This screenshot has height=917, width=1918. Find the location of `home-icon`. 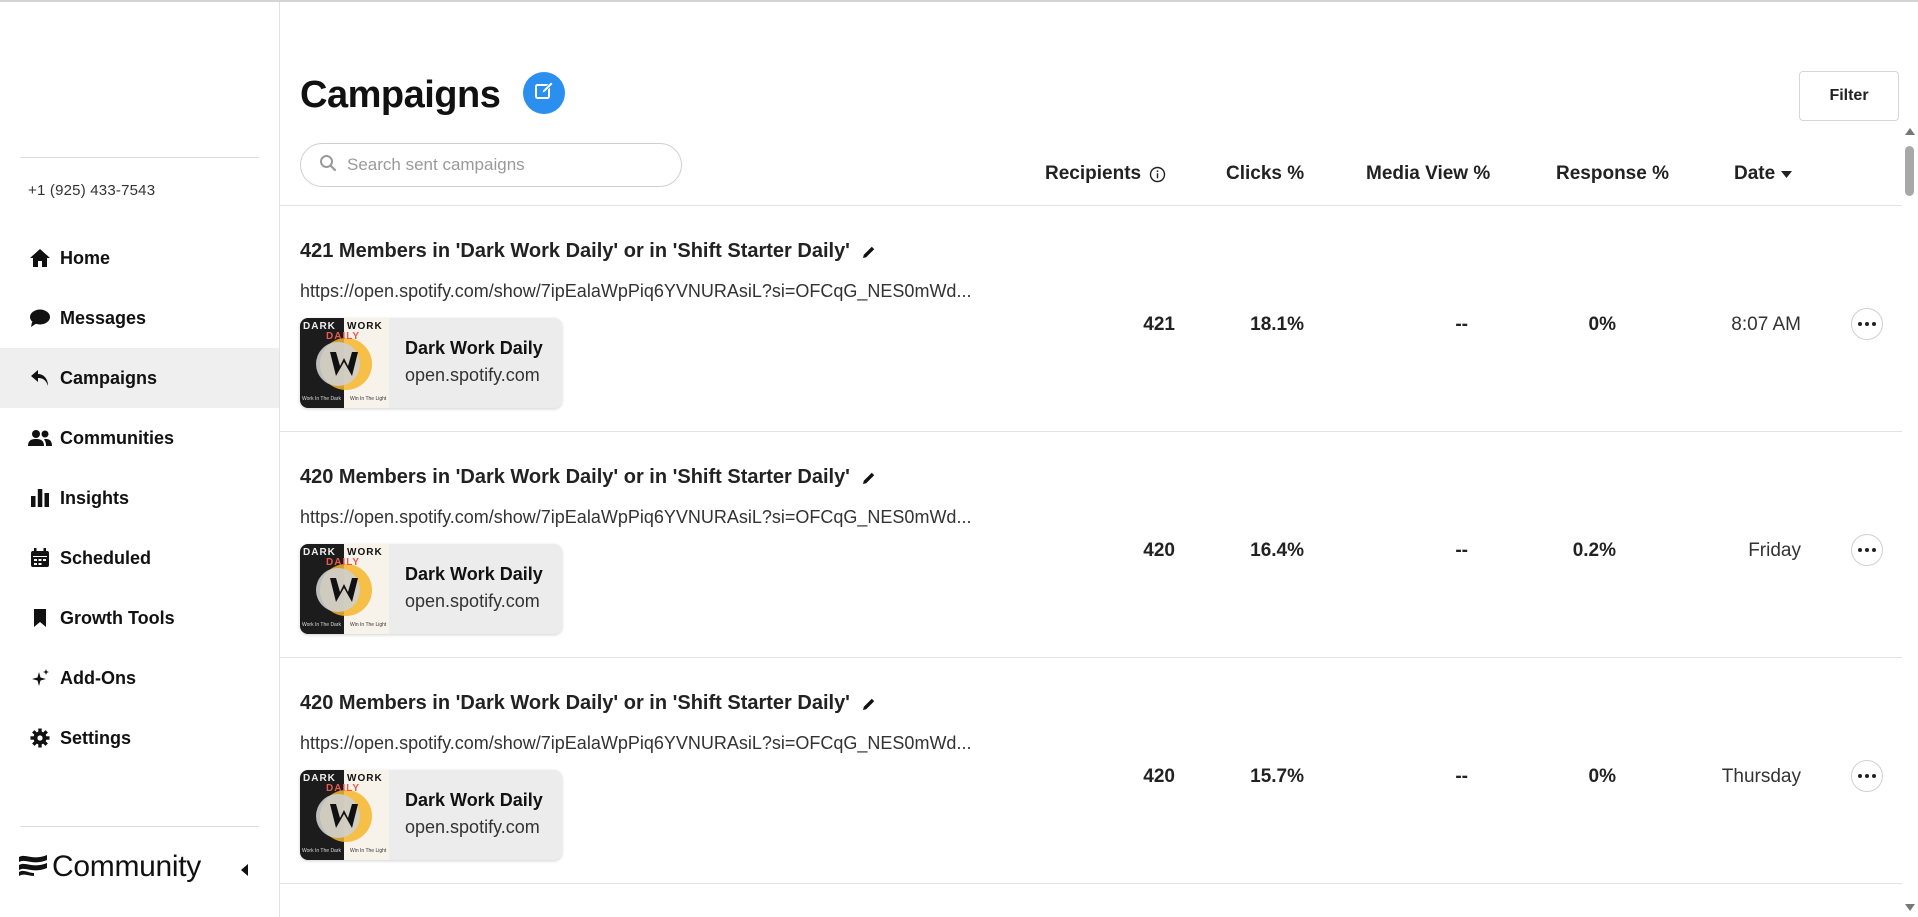

home-icon is located at coordinates (40, 258).